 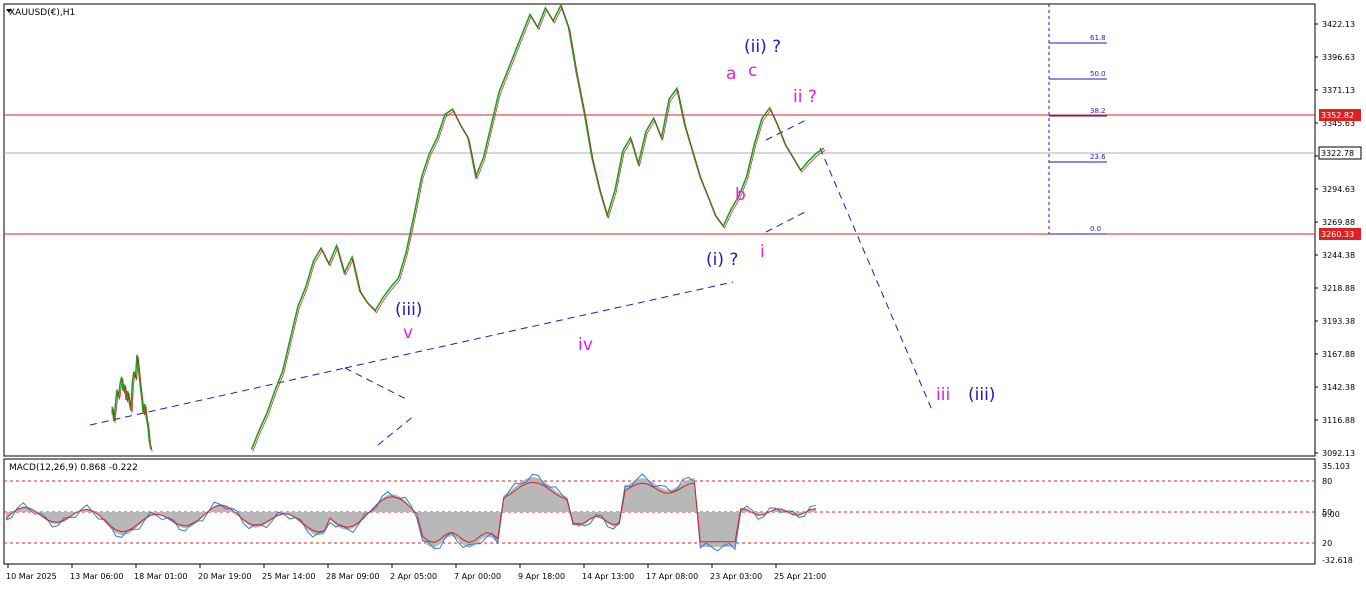 I want to click on wave-label: (ii) ?, so click(x=762, y=47).